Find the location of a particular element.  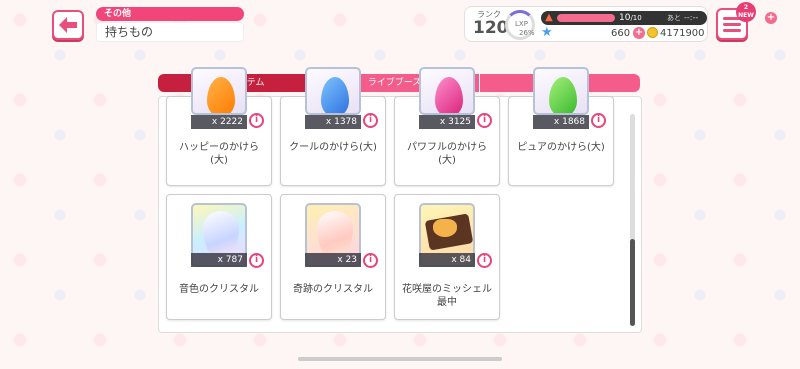

scrollbar-thumb is located at coordinates (632, 282).